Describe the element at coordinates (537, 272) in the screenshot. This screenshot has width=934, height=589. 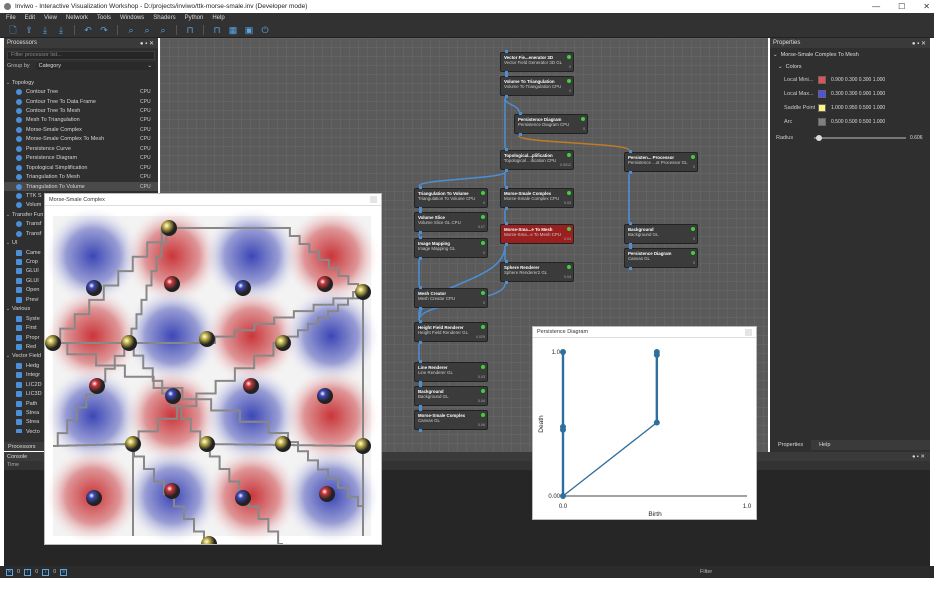
I see `processor-node: Sphere Renderer Sphere Renderer2 GL 0.04` at that location.